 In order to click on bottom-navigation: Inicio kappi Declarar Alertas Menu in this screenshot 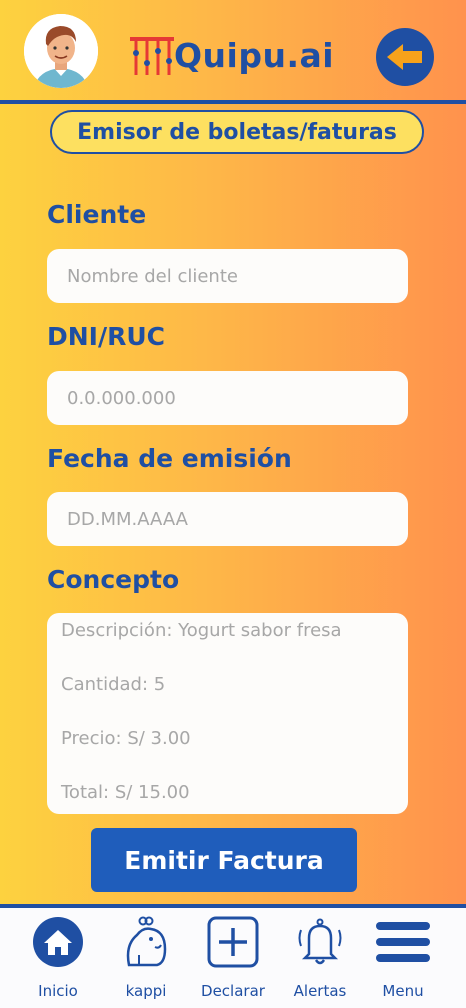, I will do `click(233, 956)`.